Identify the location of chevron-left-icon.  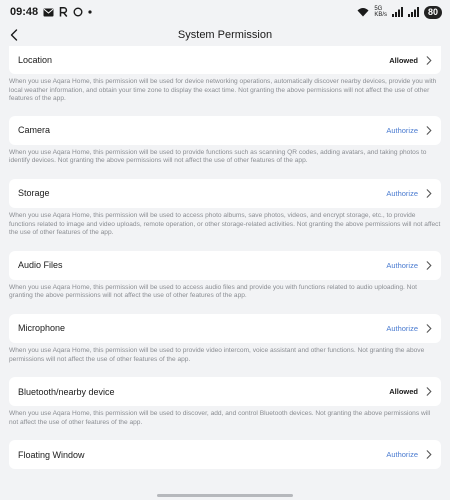
(14, 35).